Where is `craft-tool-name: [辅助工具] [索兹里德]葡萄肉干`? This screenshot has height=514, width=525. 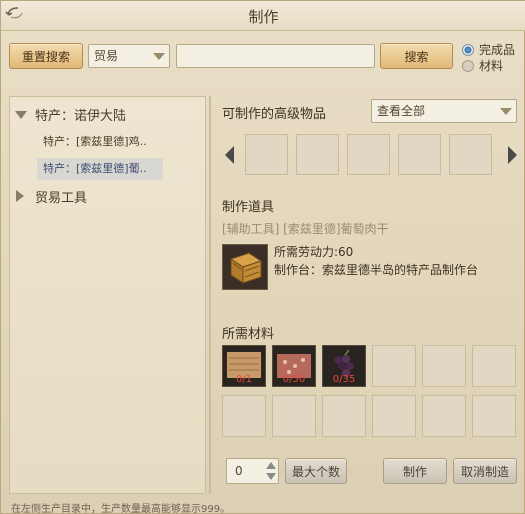
craft-tool-name: [辅助工具] [索兹里德]葡萄肉干 is located at coordinates (305, 229).